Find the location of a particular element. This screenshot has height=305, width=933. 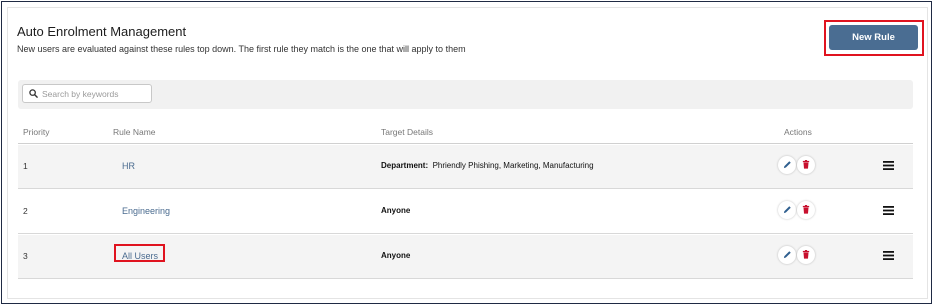

search-field is located at coordinates (87, 93).